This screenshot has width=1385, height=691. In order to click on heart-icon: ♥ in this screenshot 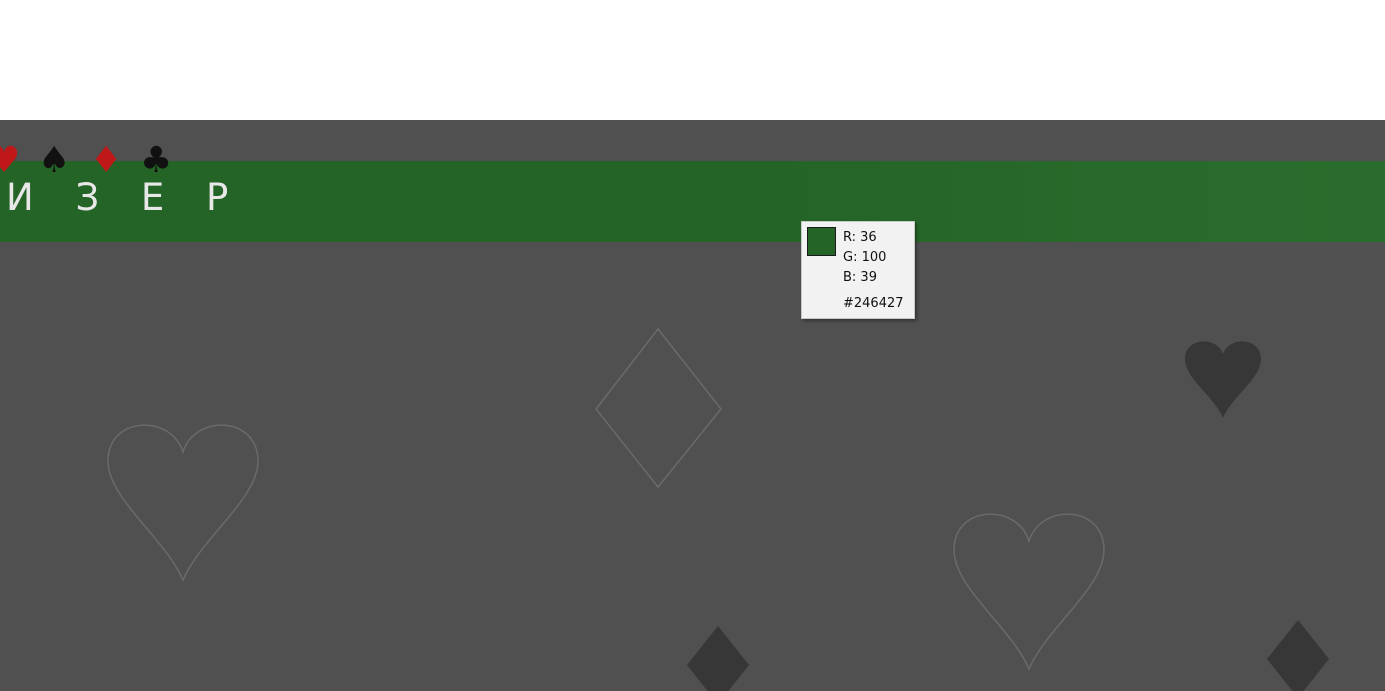, I will do `click(10, 160)`.